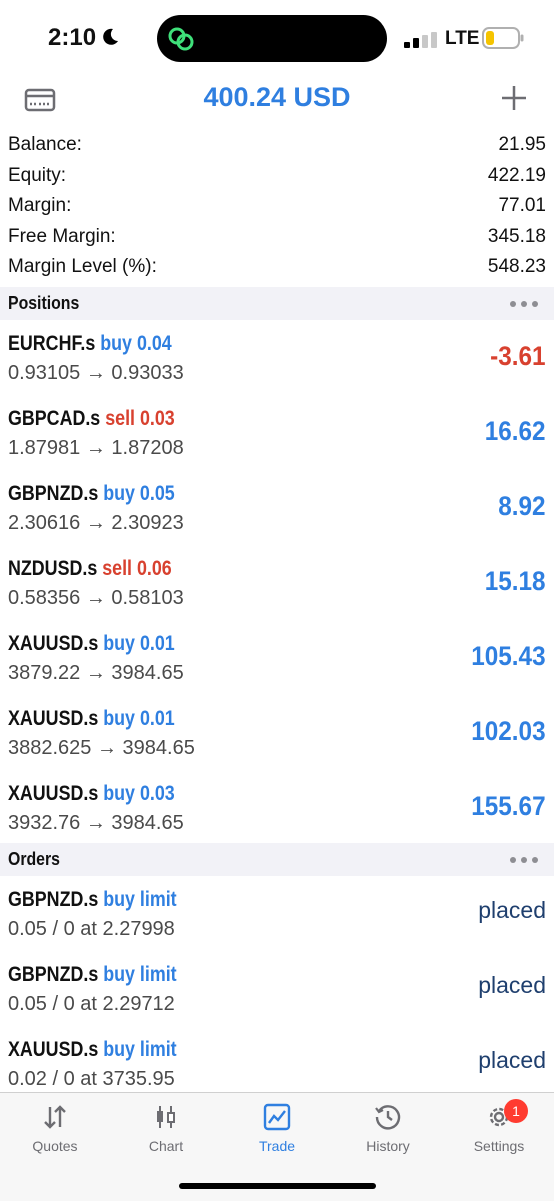  Describe the element at coordinates (44, 303) in the screenshot. I see `section-title: Positions` at that location.